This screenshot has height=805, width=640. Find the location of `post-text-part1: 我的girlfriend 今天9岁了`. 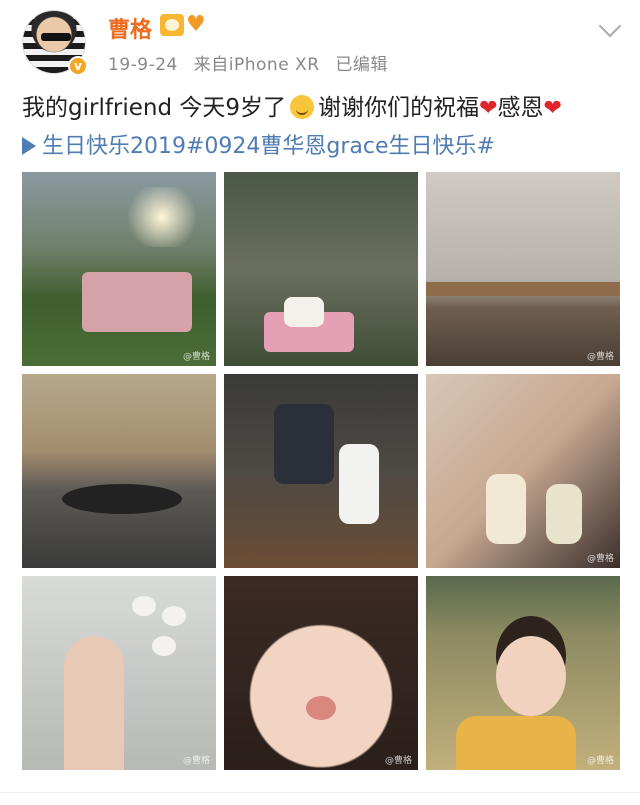

post-text-part1: 我的girlfriend 今天9岁了 is located at coordinates (154, 108).